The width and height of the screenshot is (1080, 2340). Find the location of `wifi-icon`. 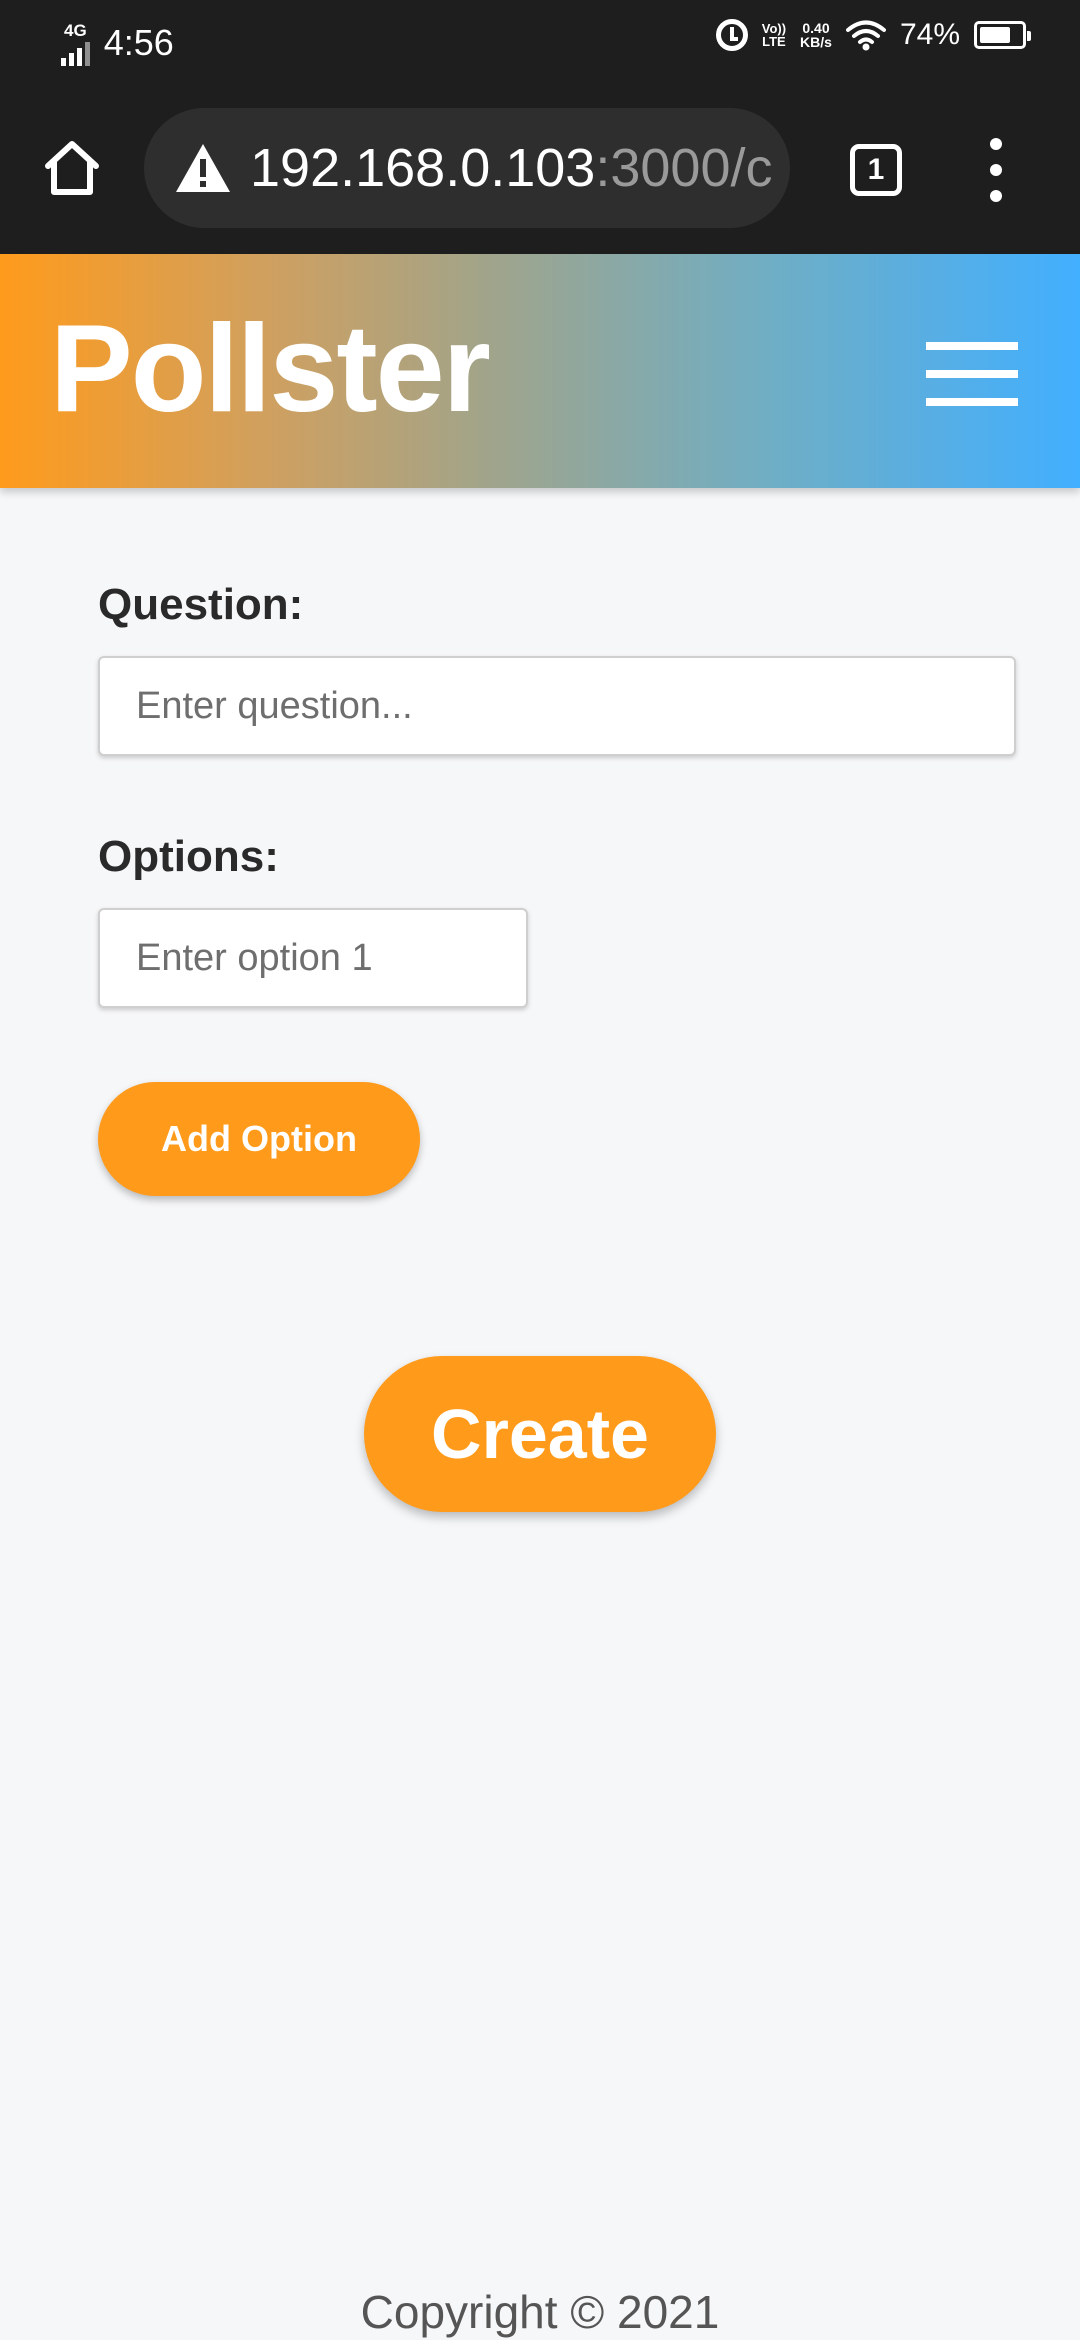

wifi-icon is located at coordinates (865, 35).